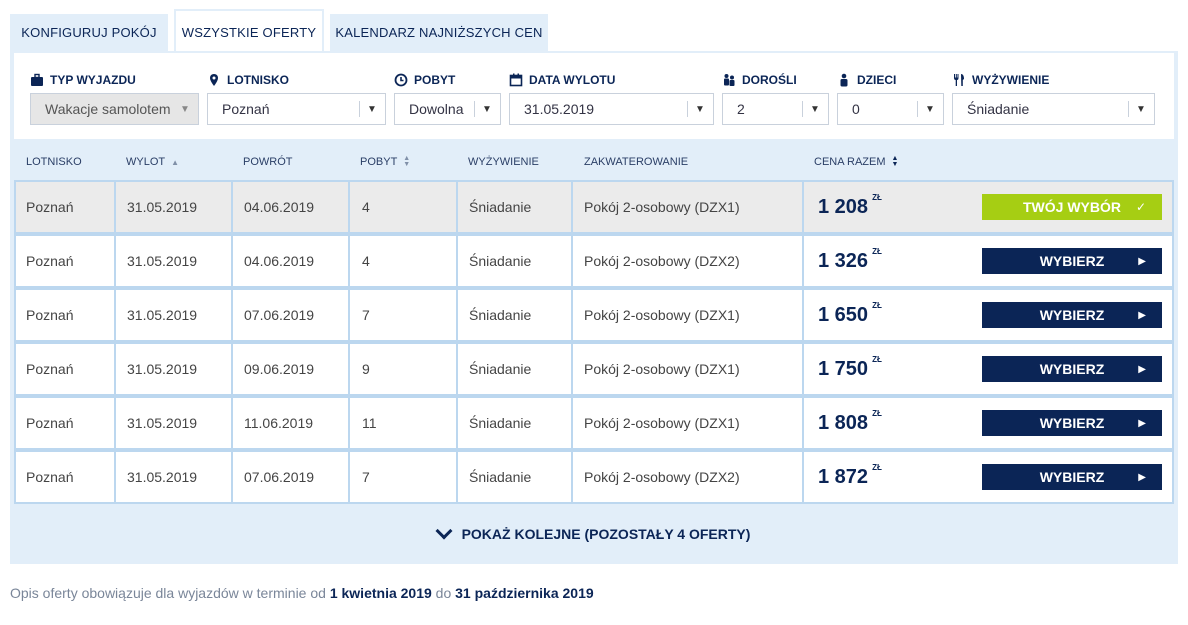  I want to click on adults-icon, so click(729, 80).